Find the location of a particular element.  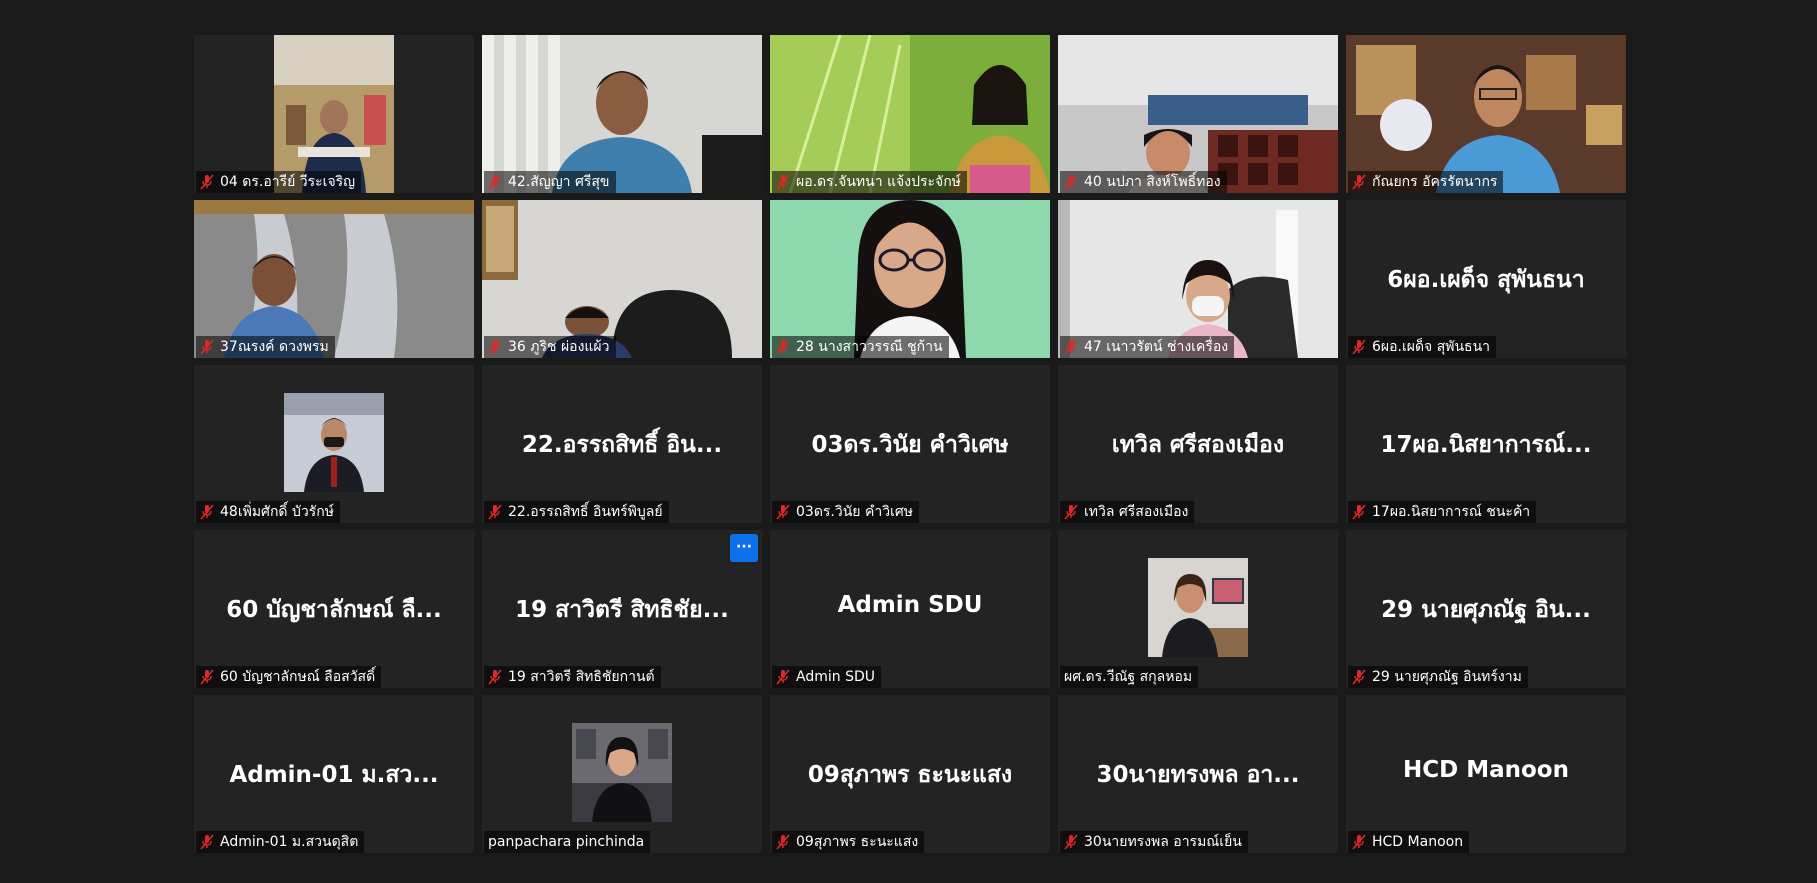

participant-name: 47 เนาวรัตน์ ช่างเครื่อง is located at coordinates (1156, 347).